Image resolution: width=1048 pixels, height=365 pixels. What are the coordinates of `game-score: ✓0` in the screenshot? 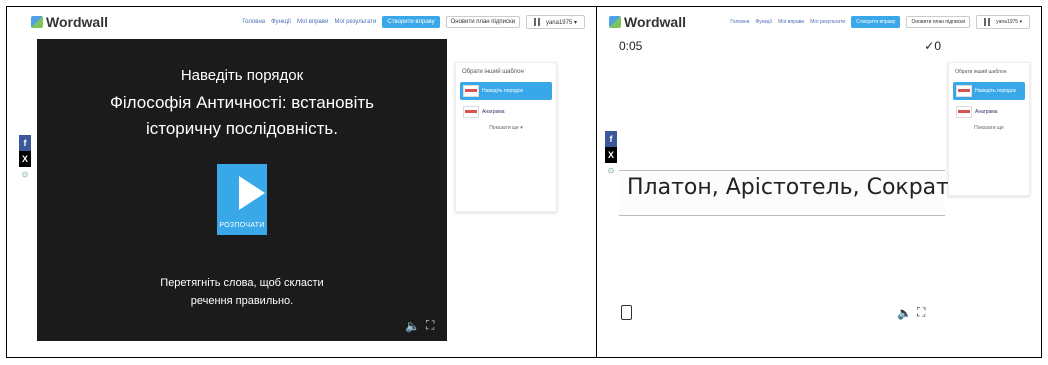 It's located at (932, 46).